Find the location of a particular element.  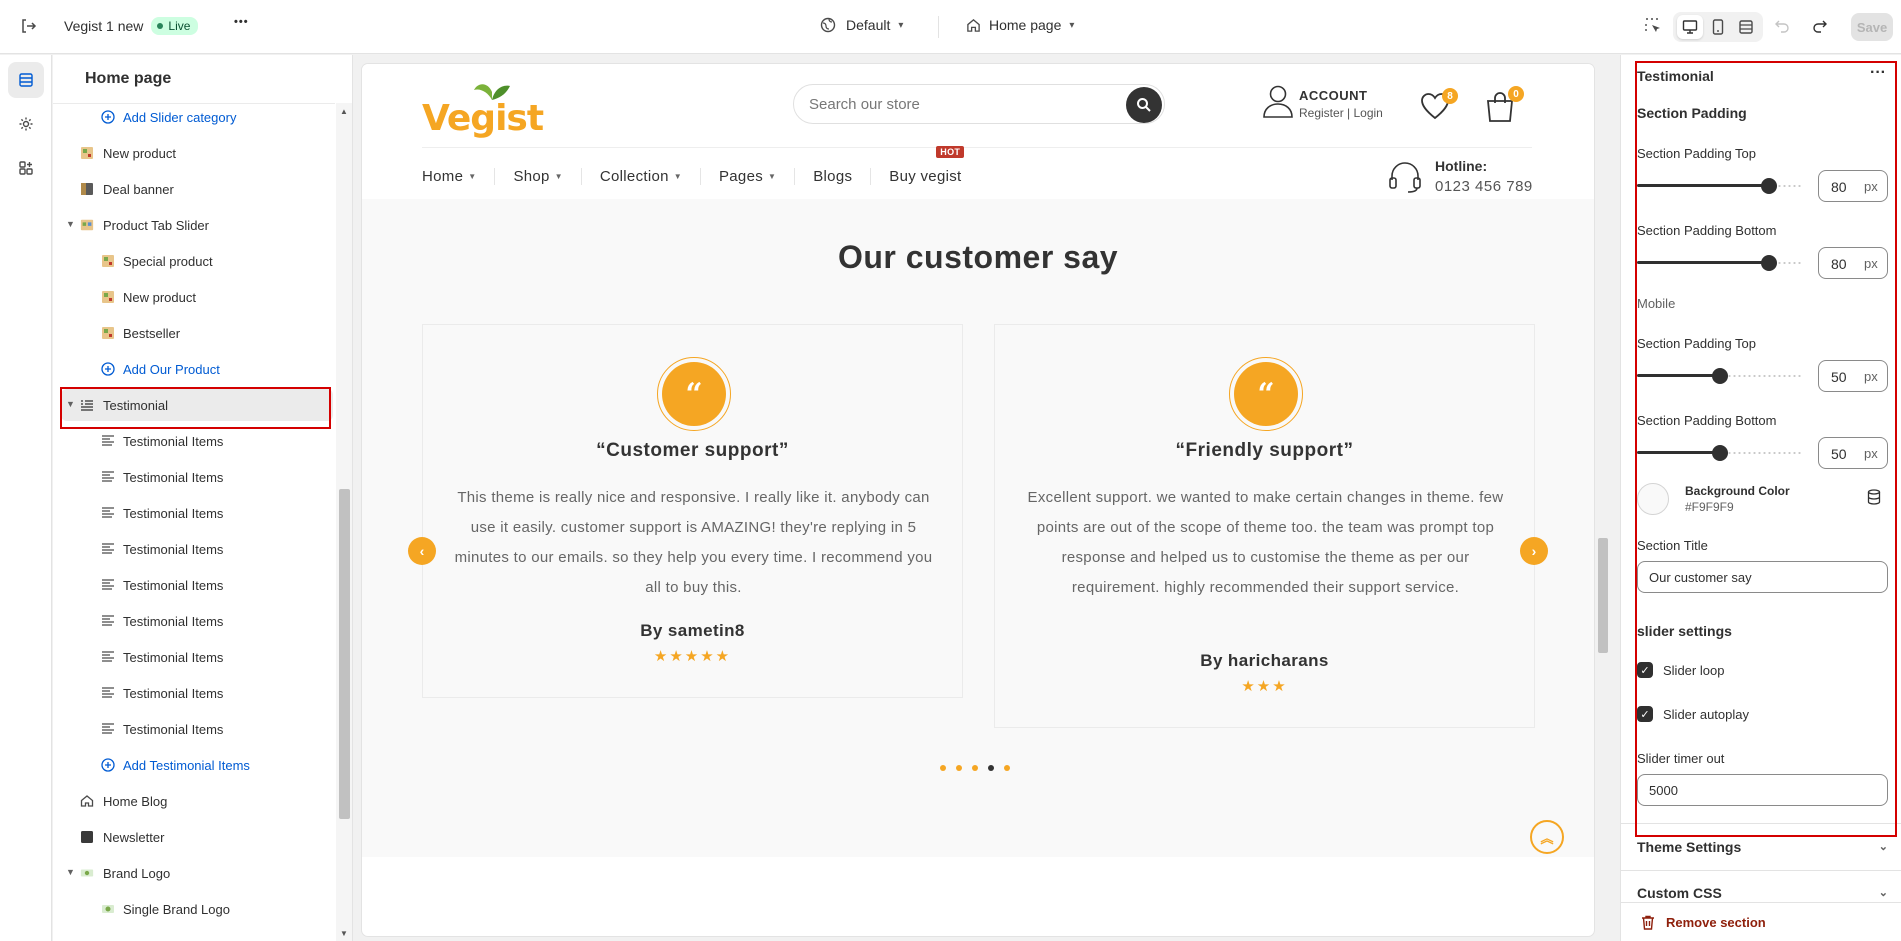

desktop-view-button is located at coordinates (1690, 27).